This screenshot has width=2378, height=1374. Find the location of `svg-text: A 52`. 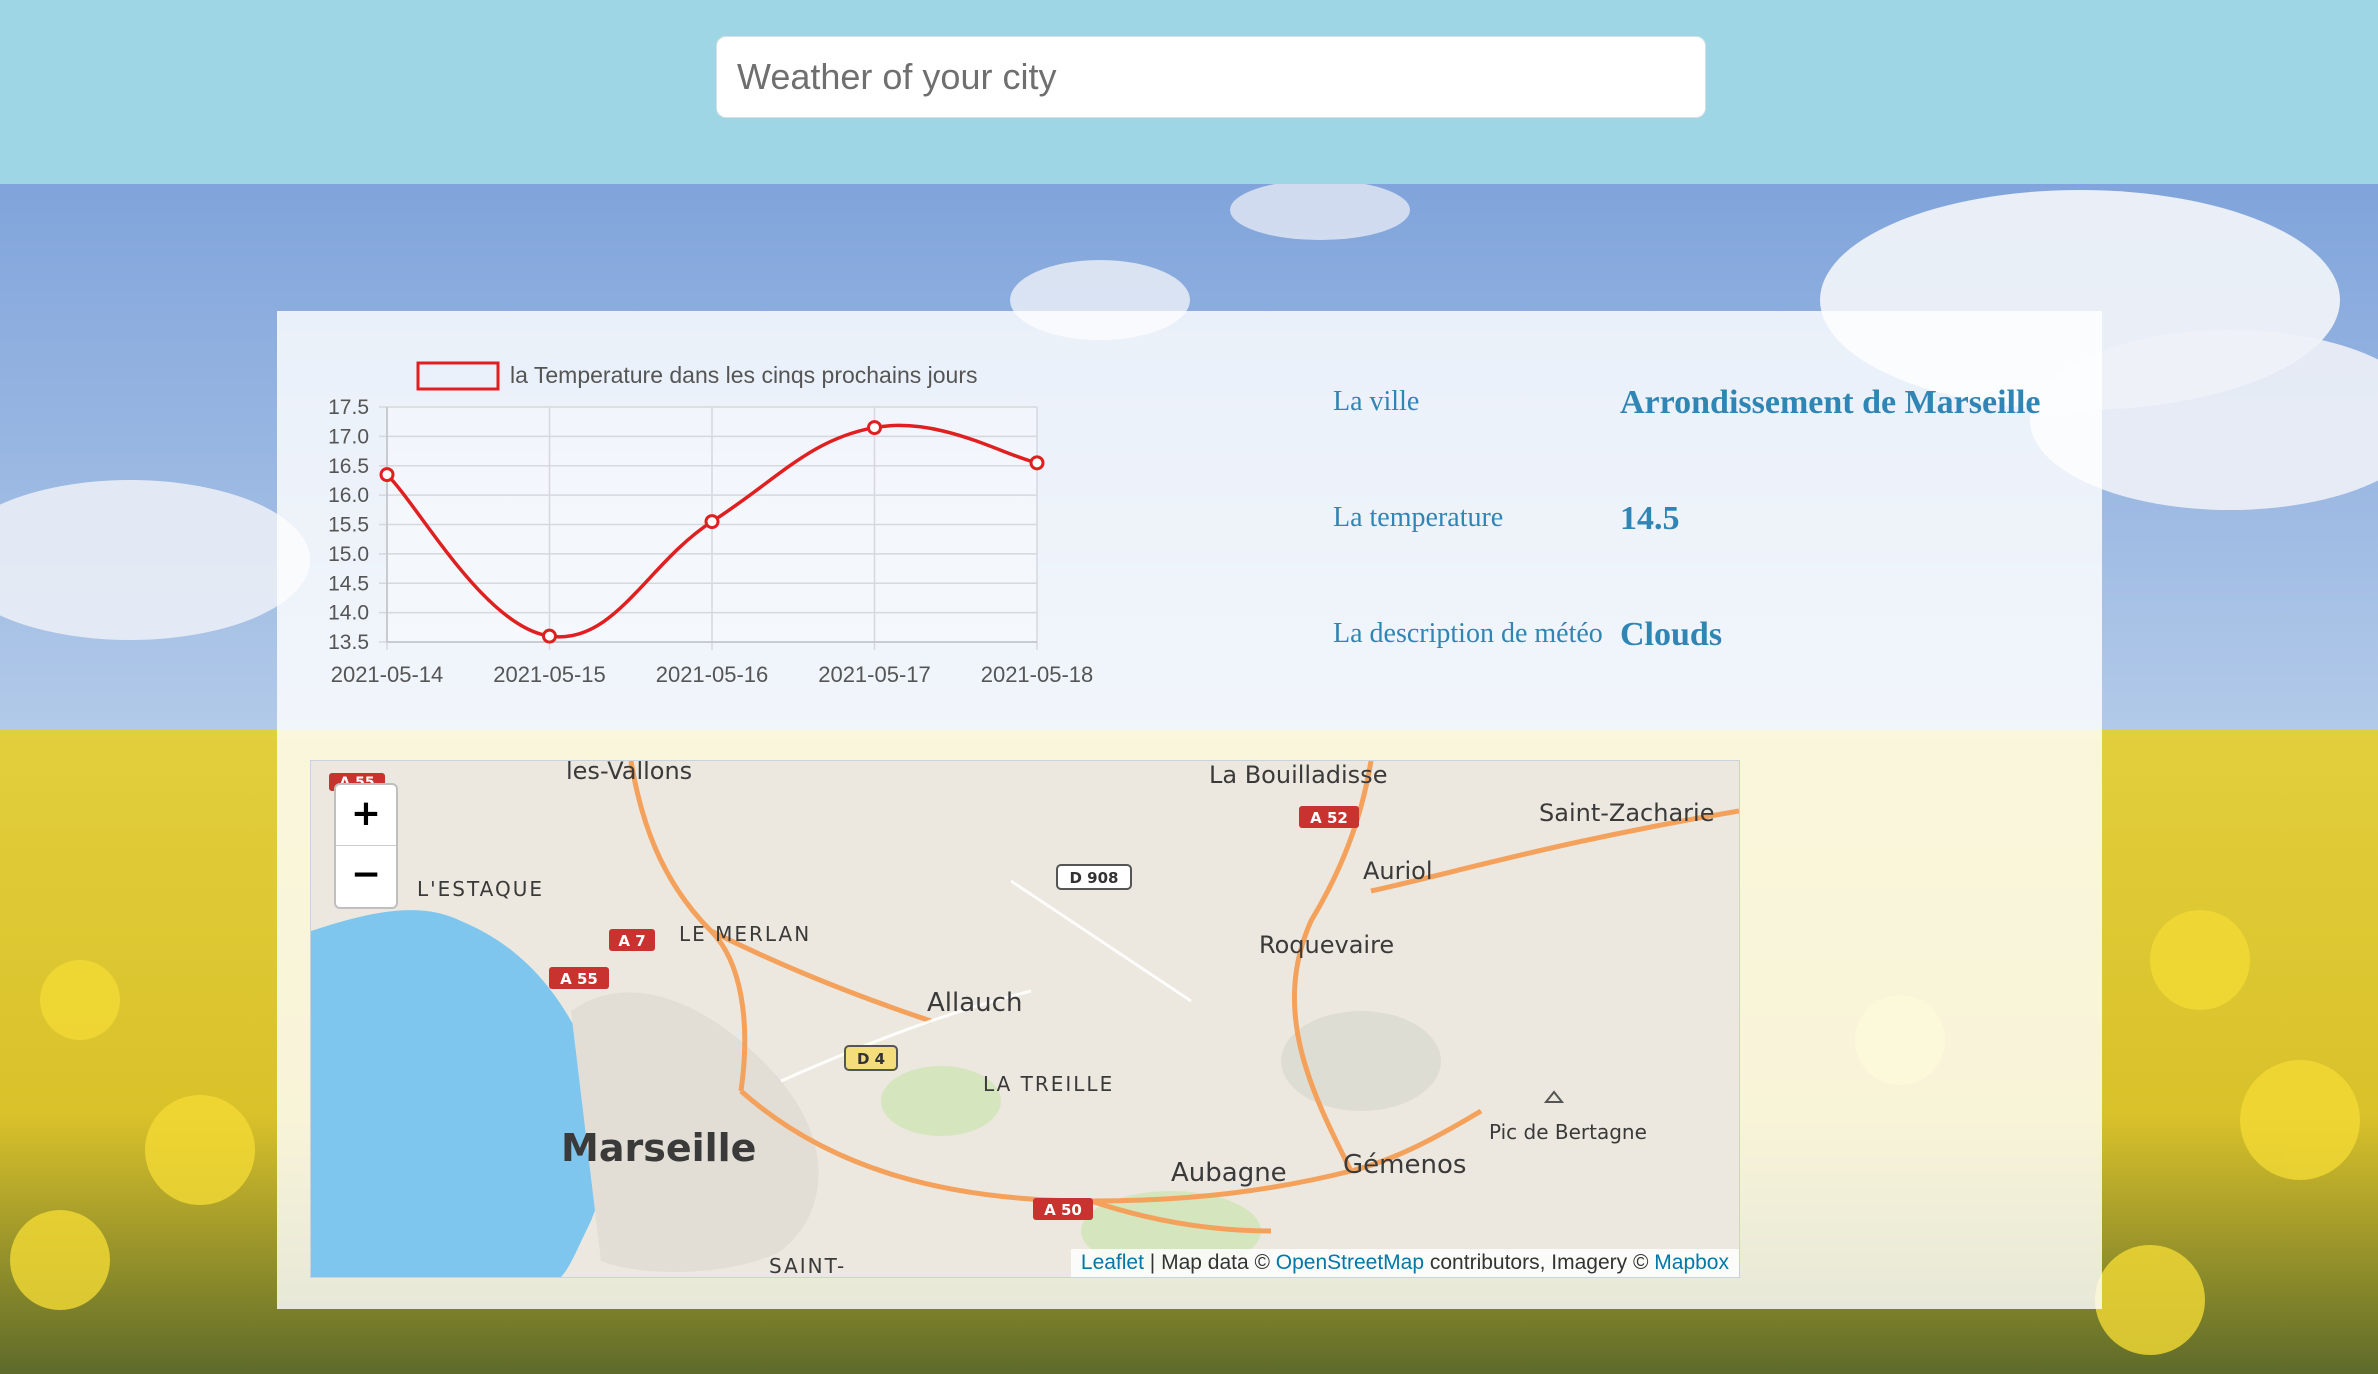

svg-text: A 52 is located at coordinates (1329, 818).